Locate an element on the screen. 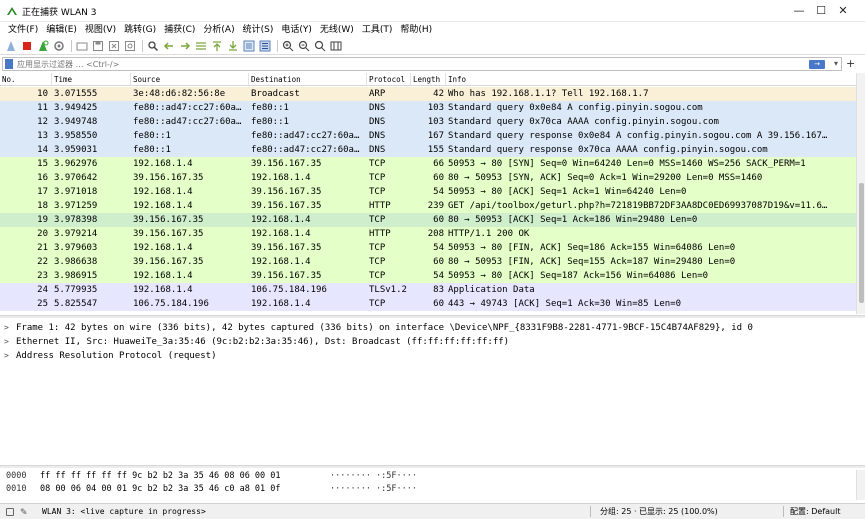  resize-columns-icon is located at coordinates (336, 46).